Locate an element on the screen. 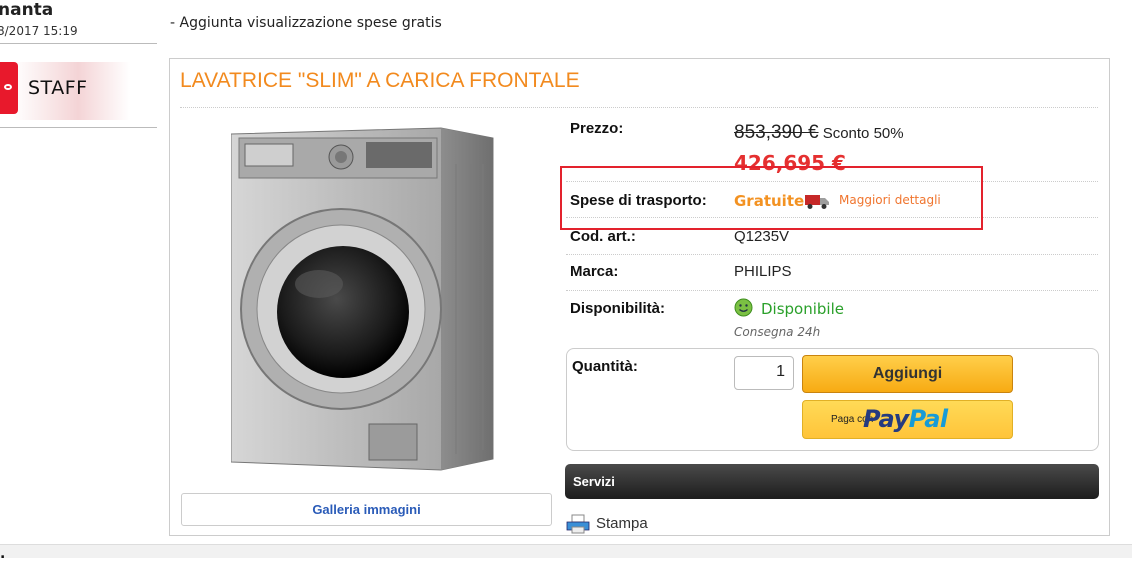  bottom-fragment: . is located at coordinates (3, 554).